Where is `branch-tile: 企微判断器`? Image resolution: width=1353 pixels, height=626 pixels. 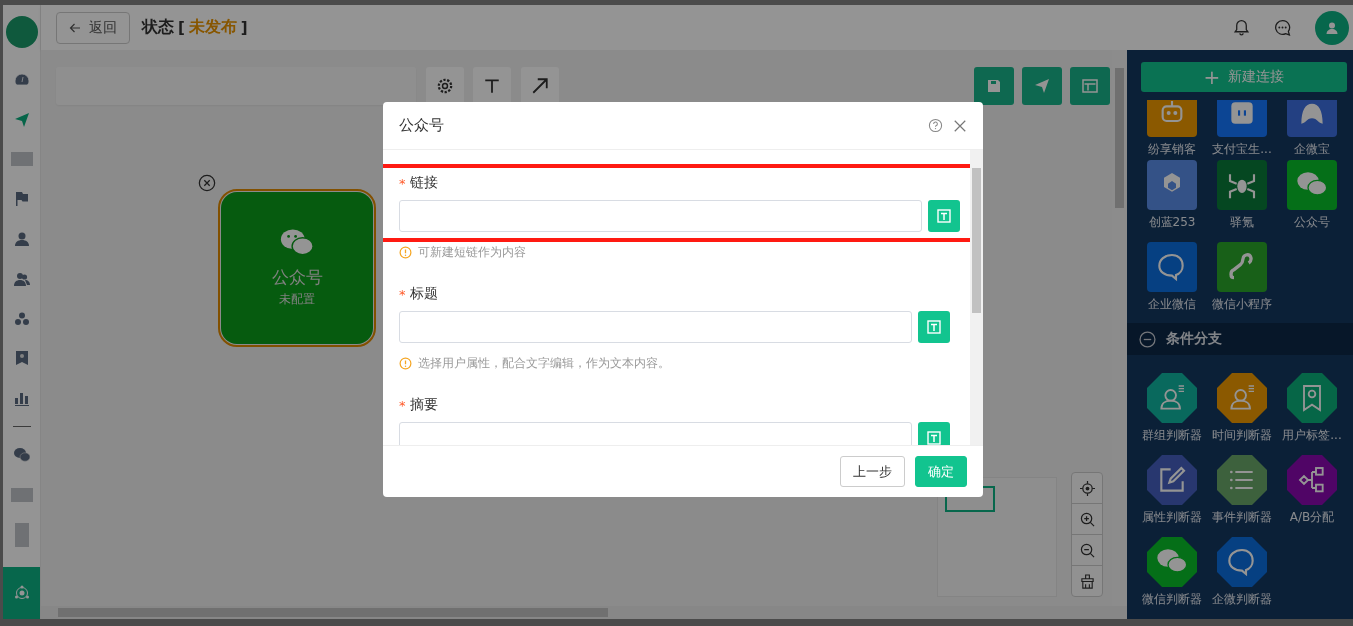 branch-tile: 企微判断器 is located at coordinates (1242, 577).